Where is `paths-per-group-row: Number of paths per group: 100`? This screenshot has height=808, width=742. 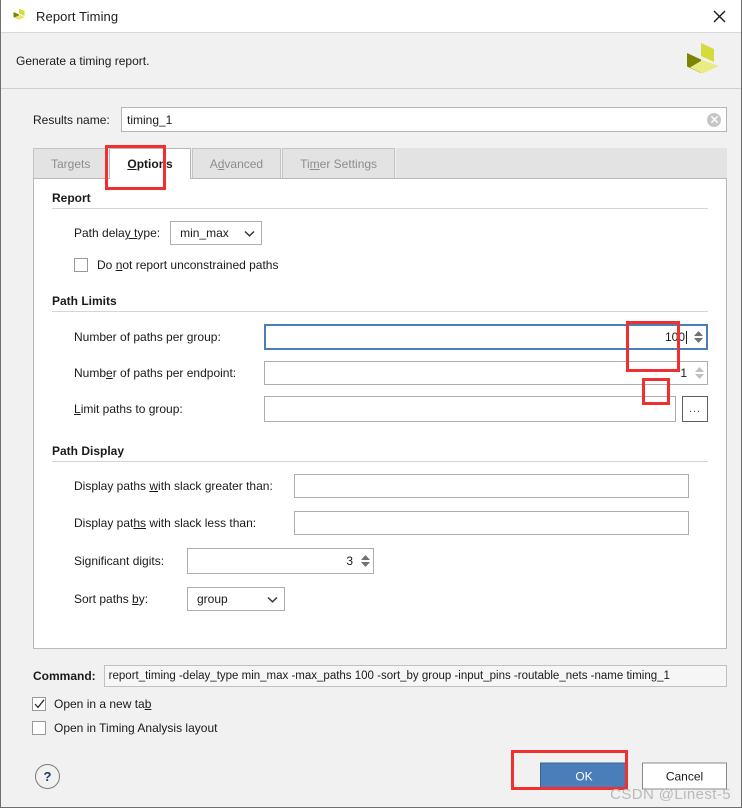
paths-per-group-row: Number of paths per group: 100 is located at coordinates (380, 337).